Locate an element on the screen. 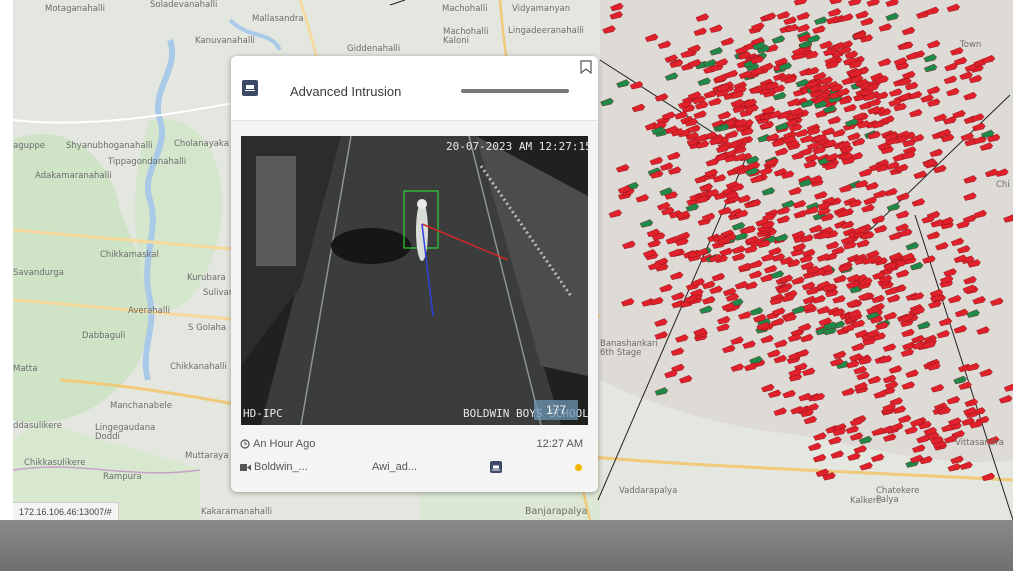  time-ago: An Hour Ago is located at coordinates (277, 444).